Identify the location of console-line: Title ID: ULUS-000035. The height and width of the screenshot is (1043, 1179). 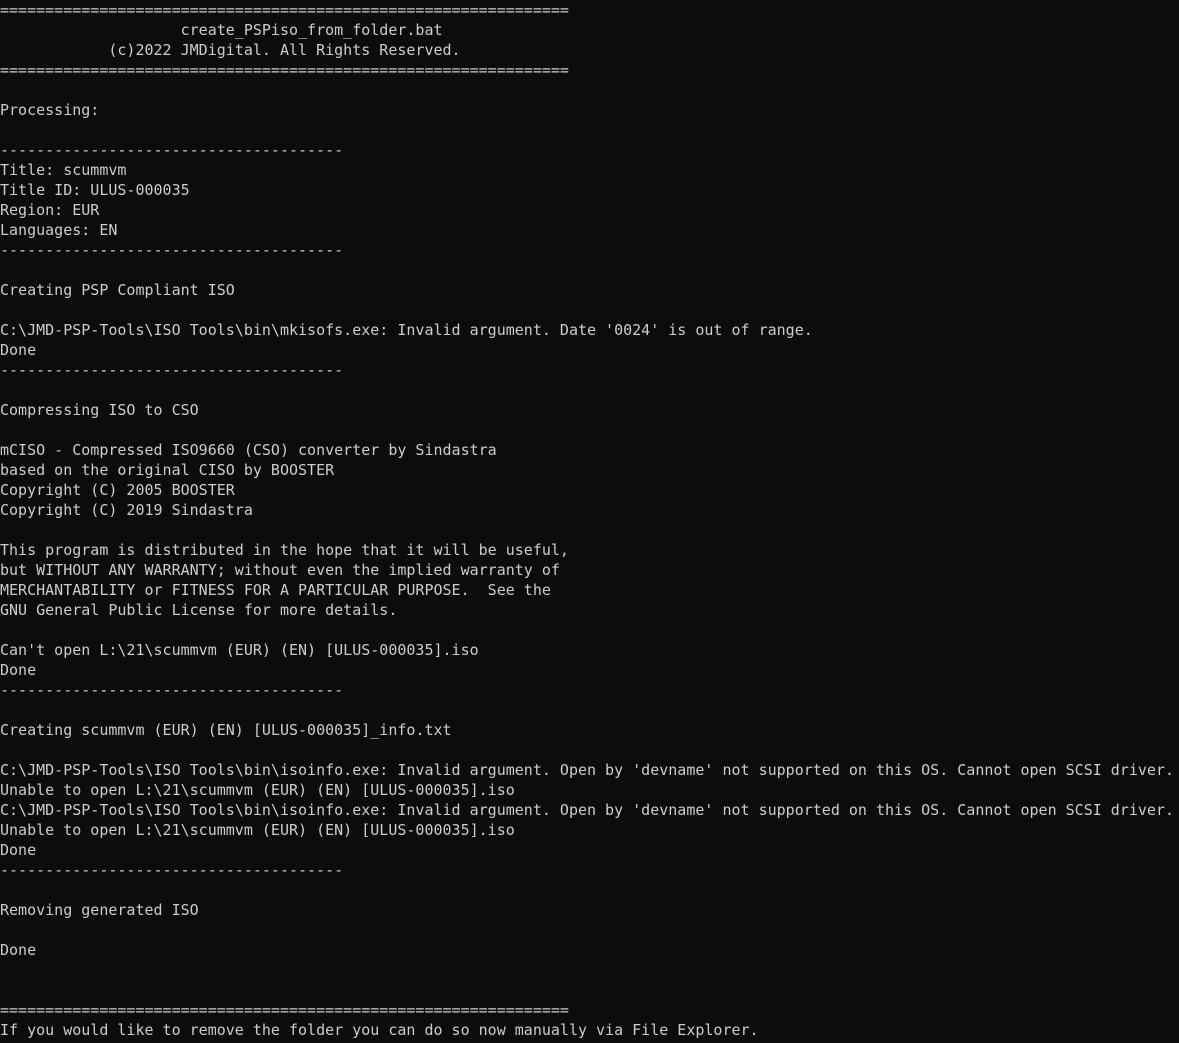
(95, 190).